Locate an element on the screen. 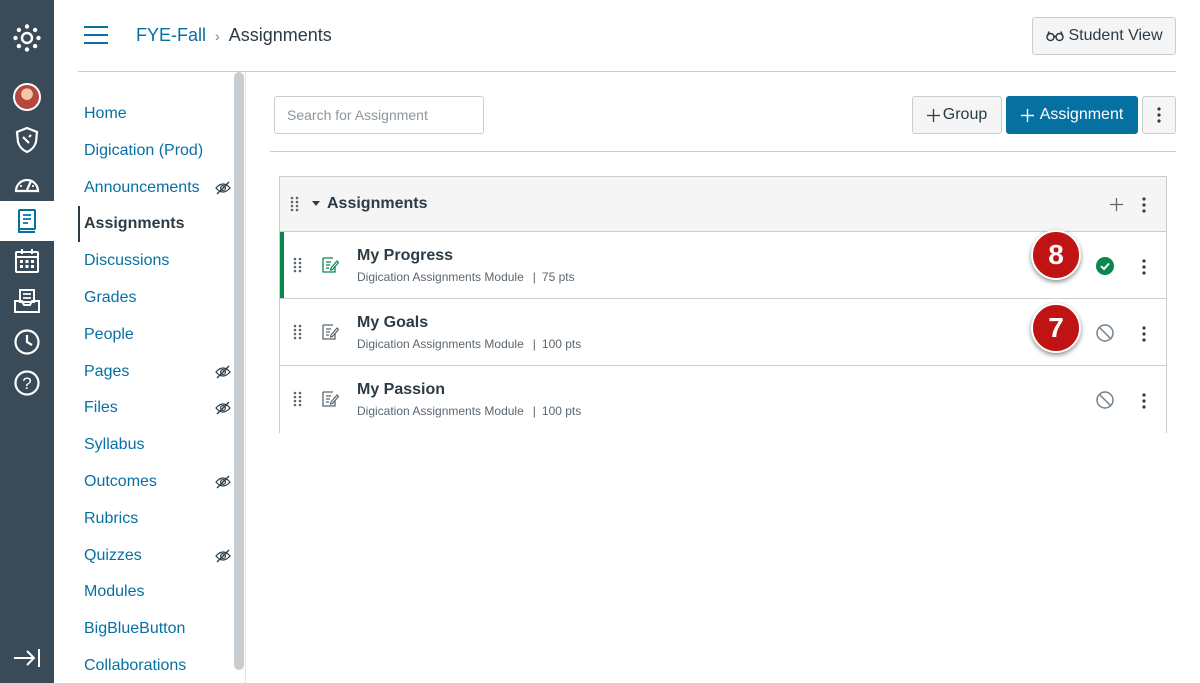 The width and height of the screenshot is (1200, 683). course-nav-item-label: Announcements is located at coordinates (142, 187).